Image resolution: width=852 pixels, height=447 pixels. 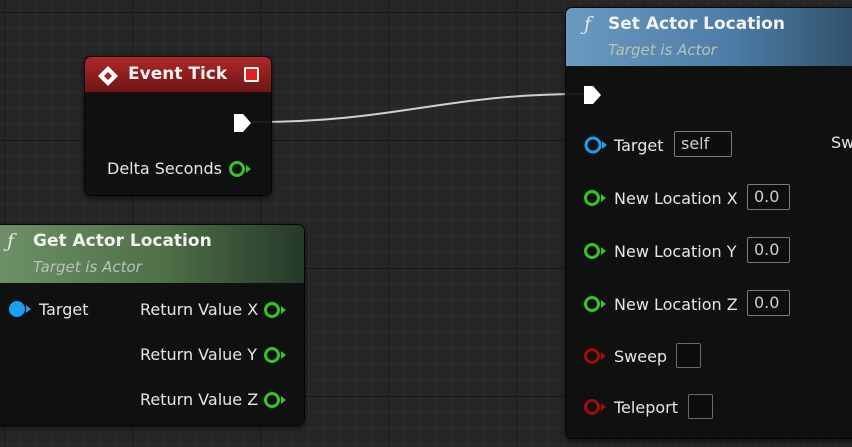 I want to click on exec-wire-path, so click(x=418, y=108).